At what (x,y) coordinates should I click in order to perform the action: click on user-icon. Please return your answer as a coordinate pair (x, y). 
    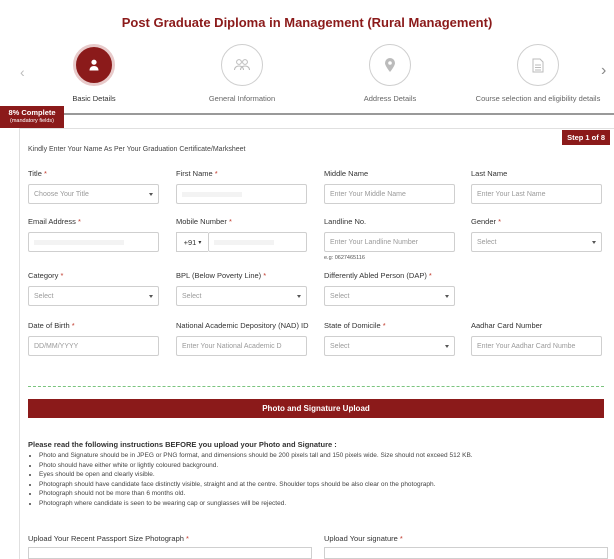
    Looking at the image, I should click on (94, 65).